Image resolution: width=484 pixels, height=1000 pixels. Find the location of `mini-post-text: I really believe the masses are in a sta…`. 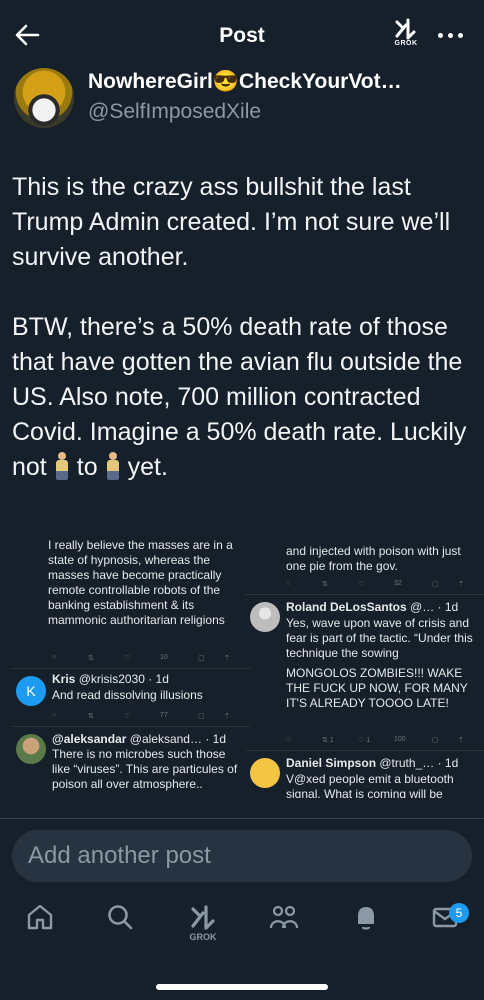

mini-post-text: I really believe the masses are in a sta… is located at coordinates (140, 582).